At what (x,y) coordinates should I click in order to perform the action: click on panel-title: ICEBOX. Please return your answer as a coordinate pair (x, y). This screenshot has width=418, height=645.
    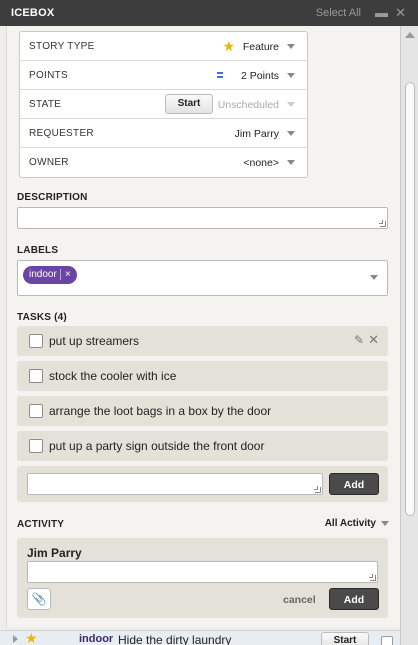
    Looking at the image, I should click on (33, 13).